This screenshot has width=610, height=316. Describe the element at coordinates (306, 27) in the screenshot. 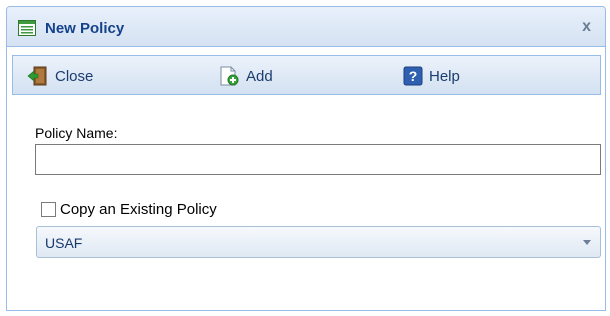

I see `dialog-titlebar: New Policy x` at that location.